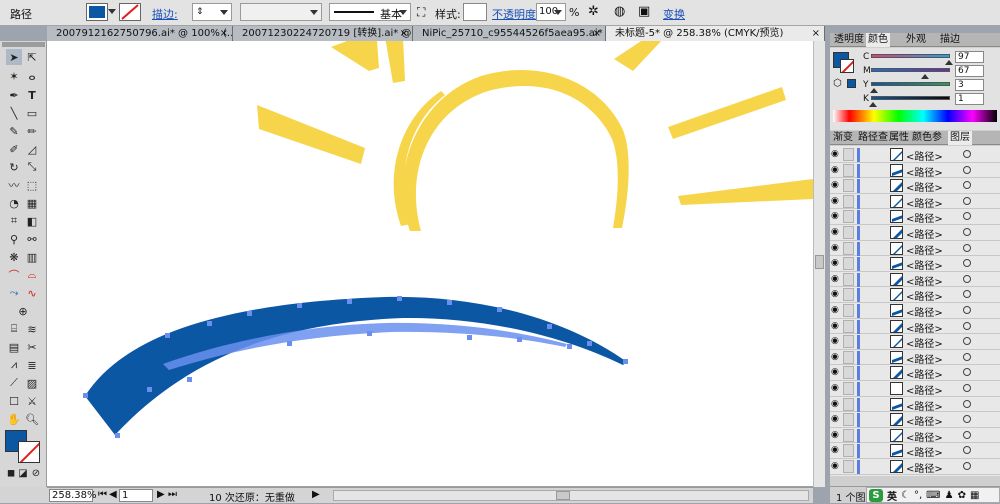  Describe the element at coordinates (97, 12) in the screenshot. I see `fill-swatch` at that location.